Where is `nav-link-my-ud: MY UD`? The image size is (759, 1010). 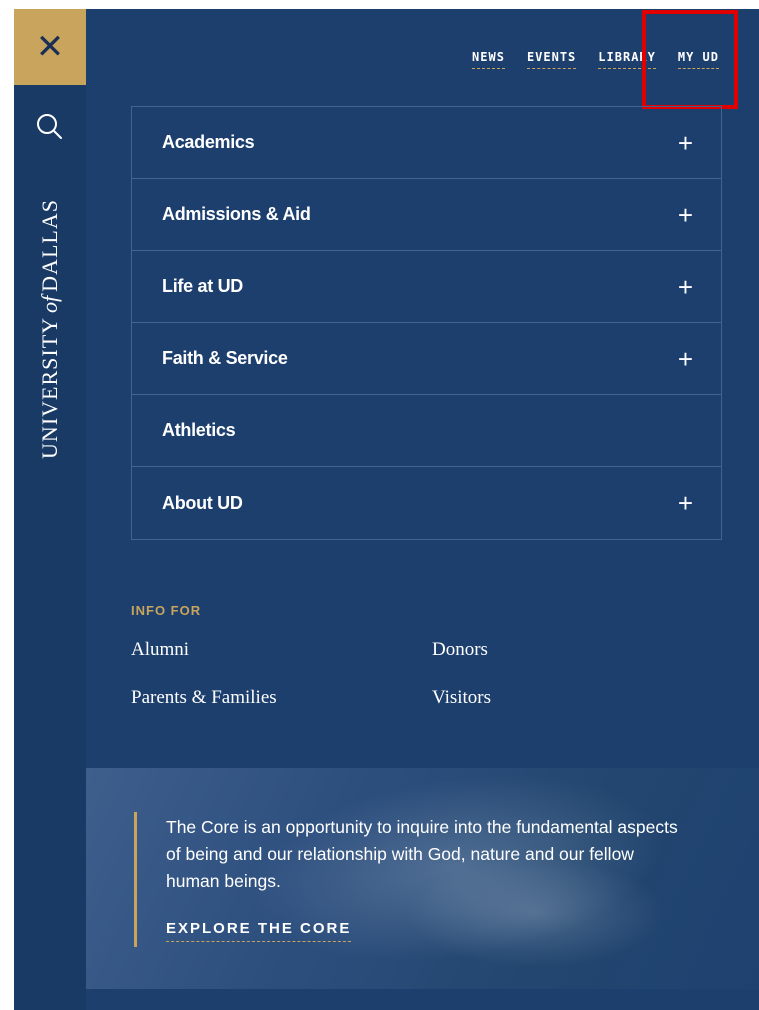
nav-link-my-ud: MY UD is located at coordinates (698, 59).